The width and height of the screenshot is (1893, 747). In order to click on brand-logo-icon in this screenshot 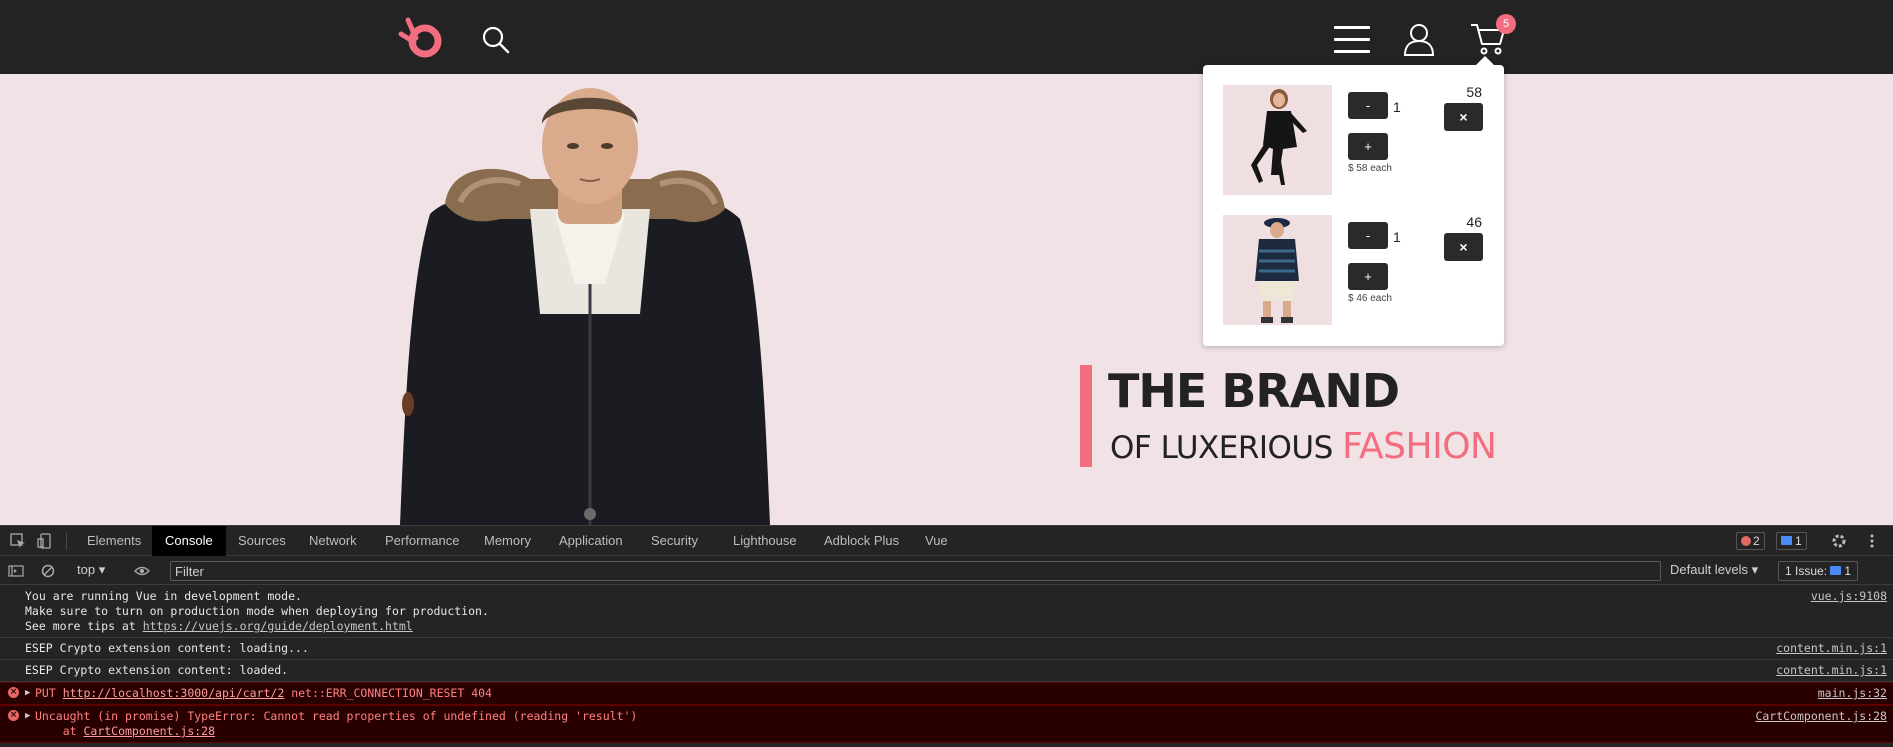, I will do `click(421, 37)`.